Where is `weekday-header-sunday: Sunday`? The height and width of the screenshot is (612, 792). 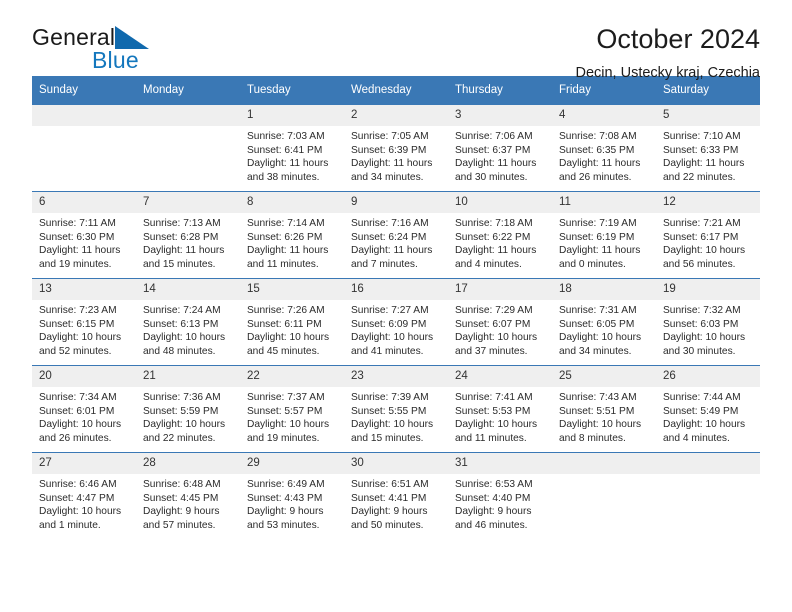
weekday-header-sunday: Sunday is located at coordinates (84, 90).